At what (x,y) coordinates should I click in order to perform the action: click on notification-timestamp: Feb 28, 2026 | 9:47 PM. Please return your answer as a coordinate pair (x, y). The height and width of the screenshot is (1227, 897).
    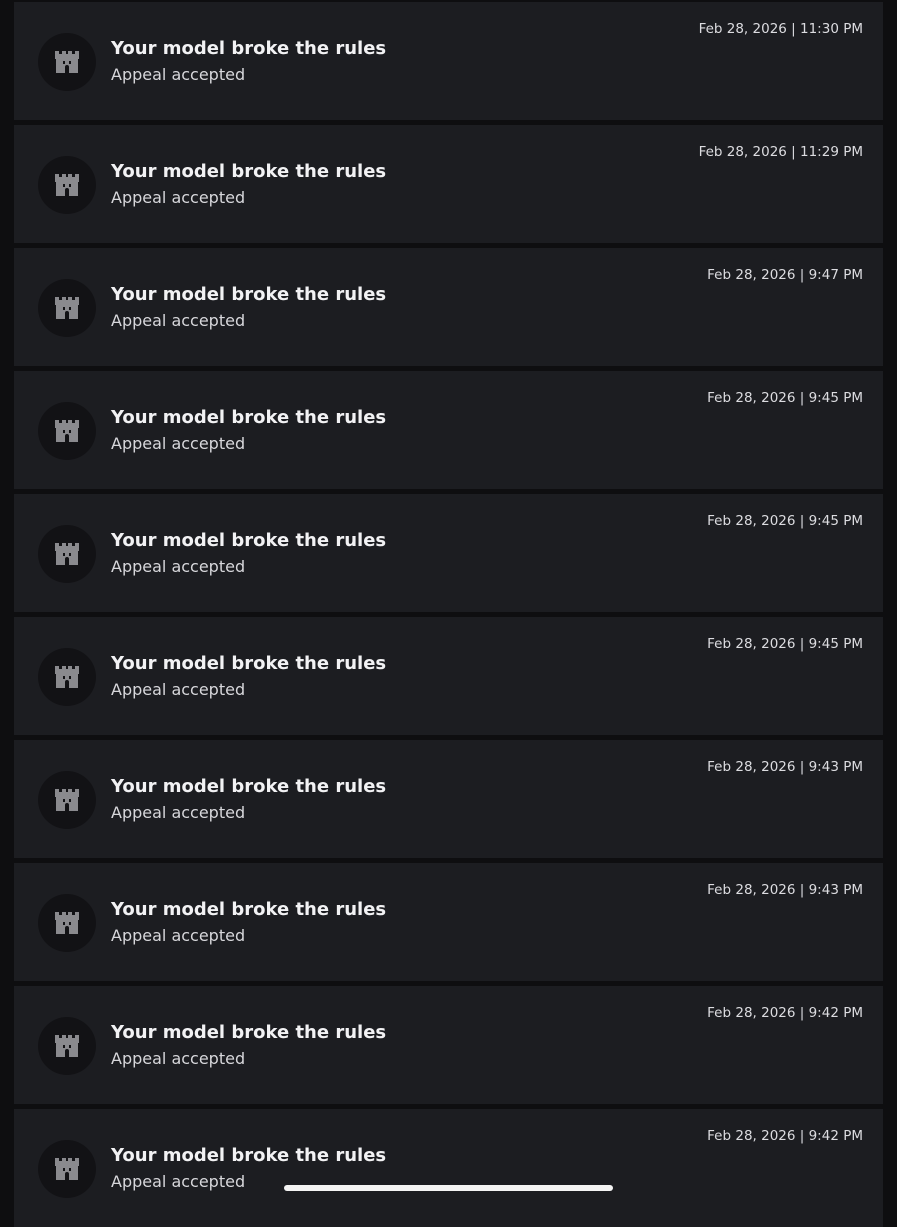
    Looking at the image, I should click on (785, 275).